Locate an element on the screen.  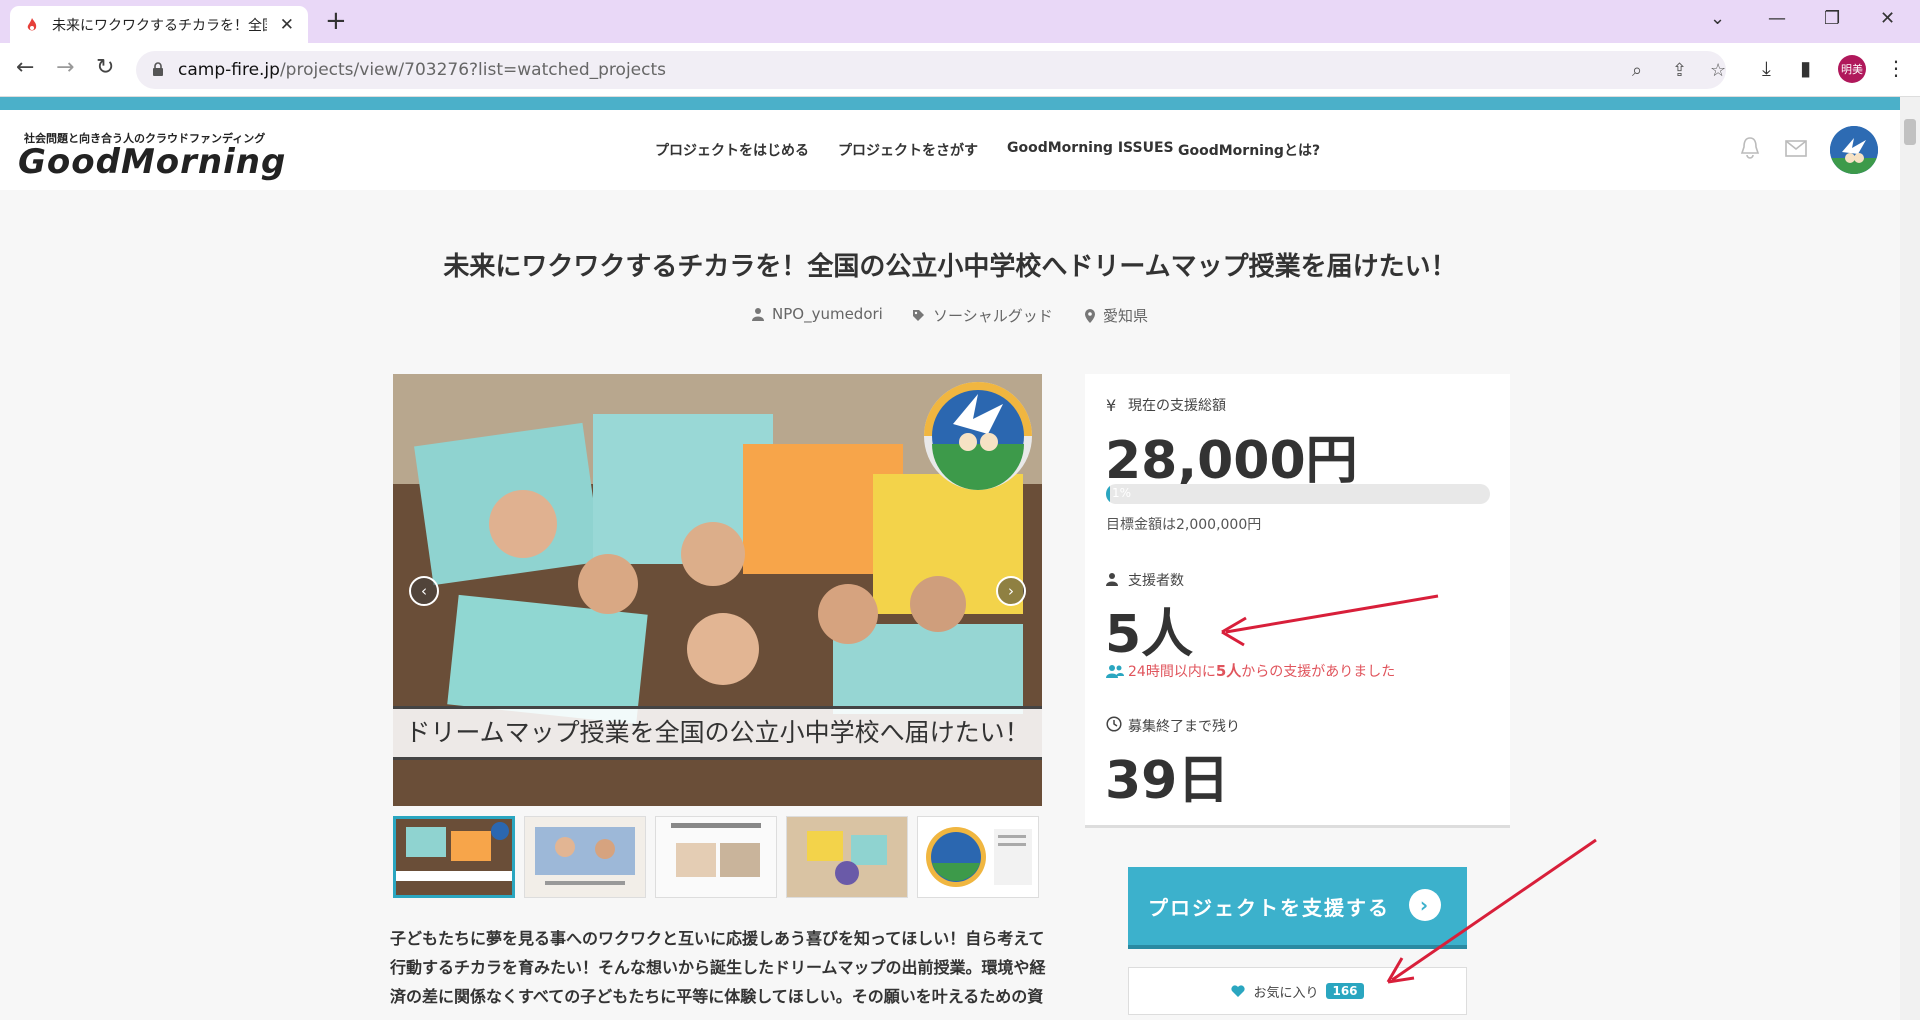
tag-icon is located at coordinates (918, 315).